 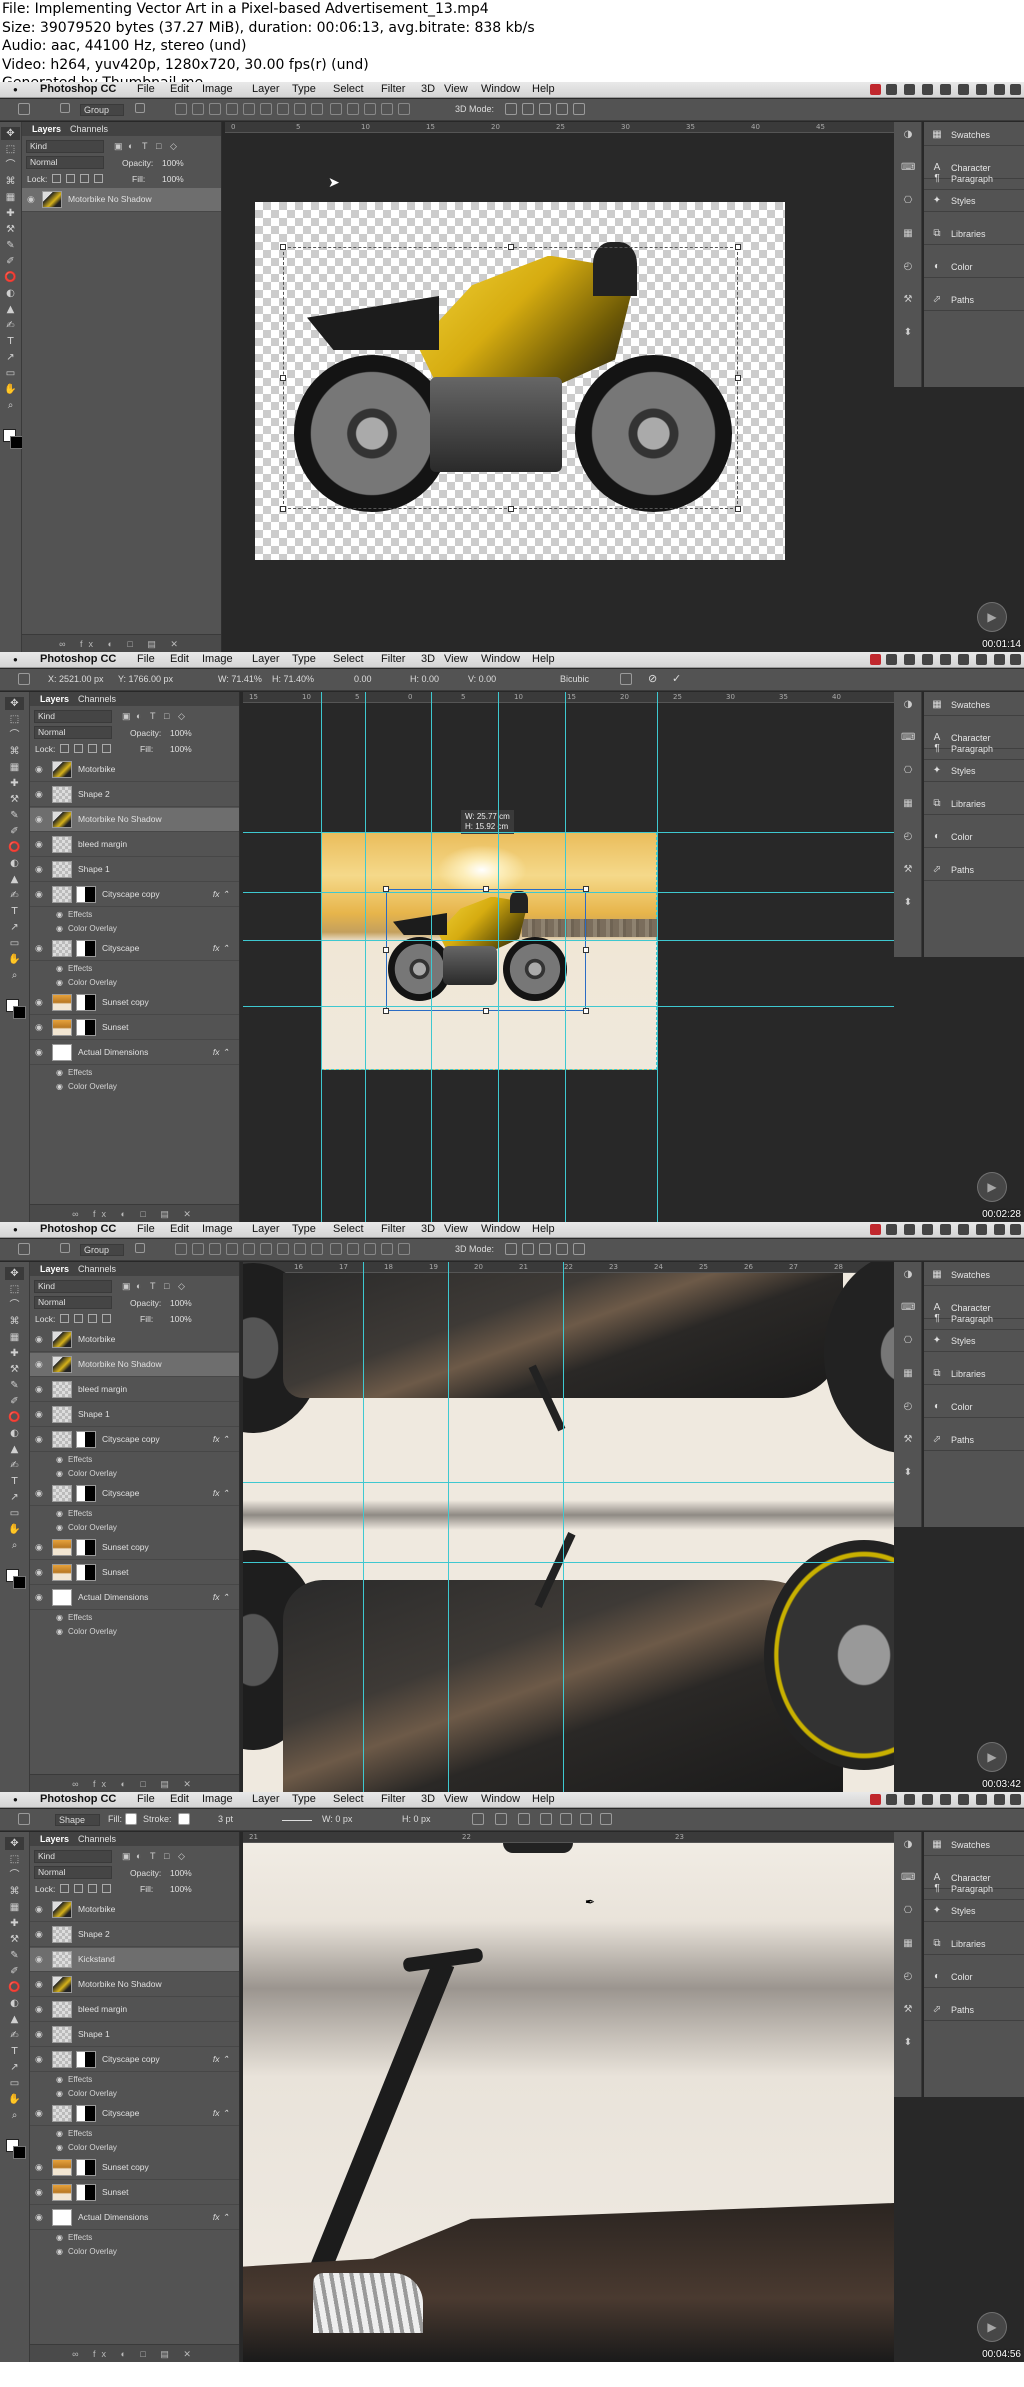 I want to click on transform-bounding-box, so click(x=486, y=950).